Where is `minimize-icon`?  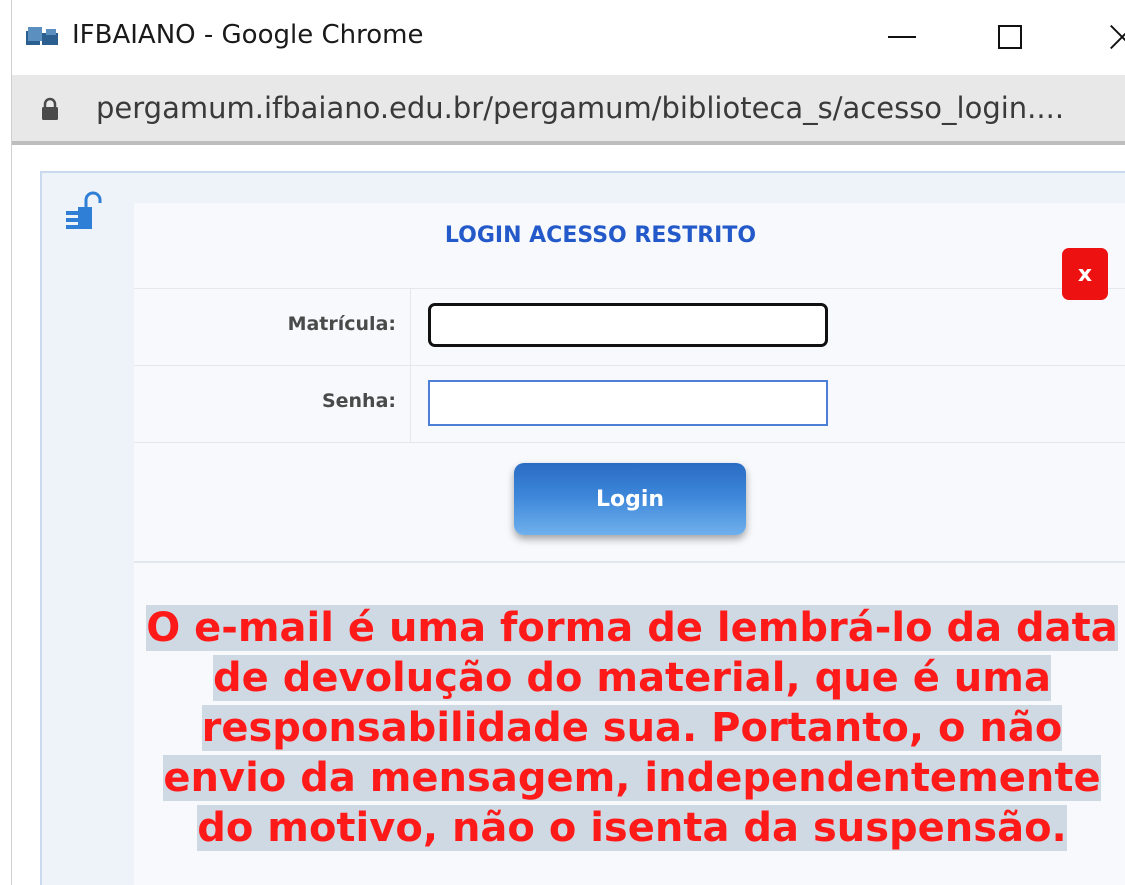
minimize-icon is located at coordinates (902, 37).